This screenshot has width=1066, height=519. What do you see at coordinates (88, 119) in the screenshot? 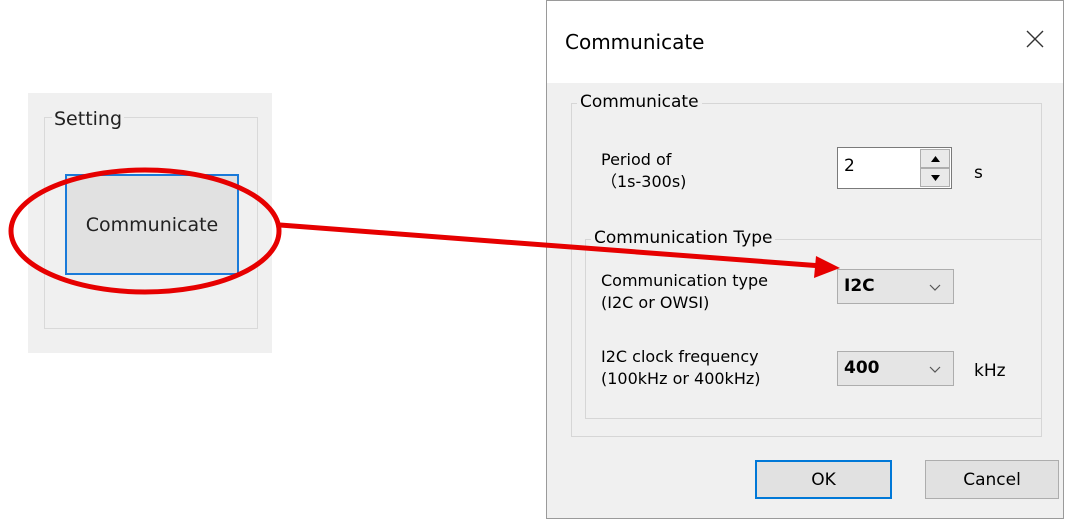
I see `setting-group-label: Setting` at bounding box center [88, 119].